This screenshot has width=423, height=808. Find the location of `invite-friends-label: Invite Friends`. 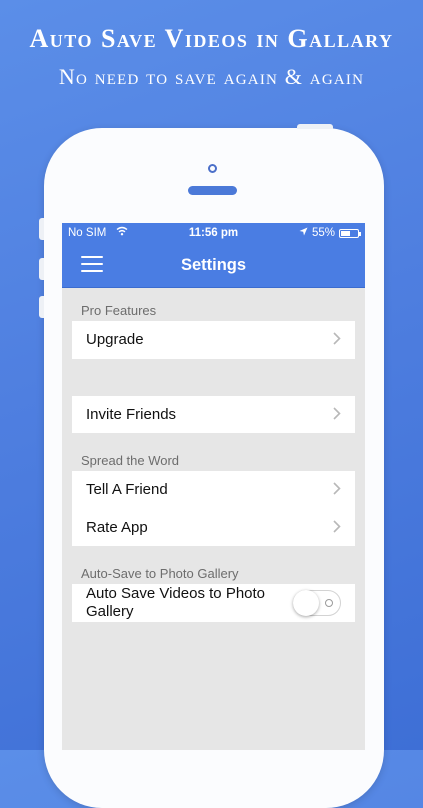

invite-friends-label: Invite Friends is located at coordinates (131, 414).